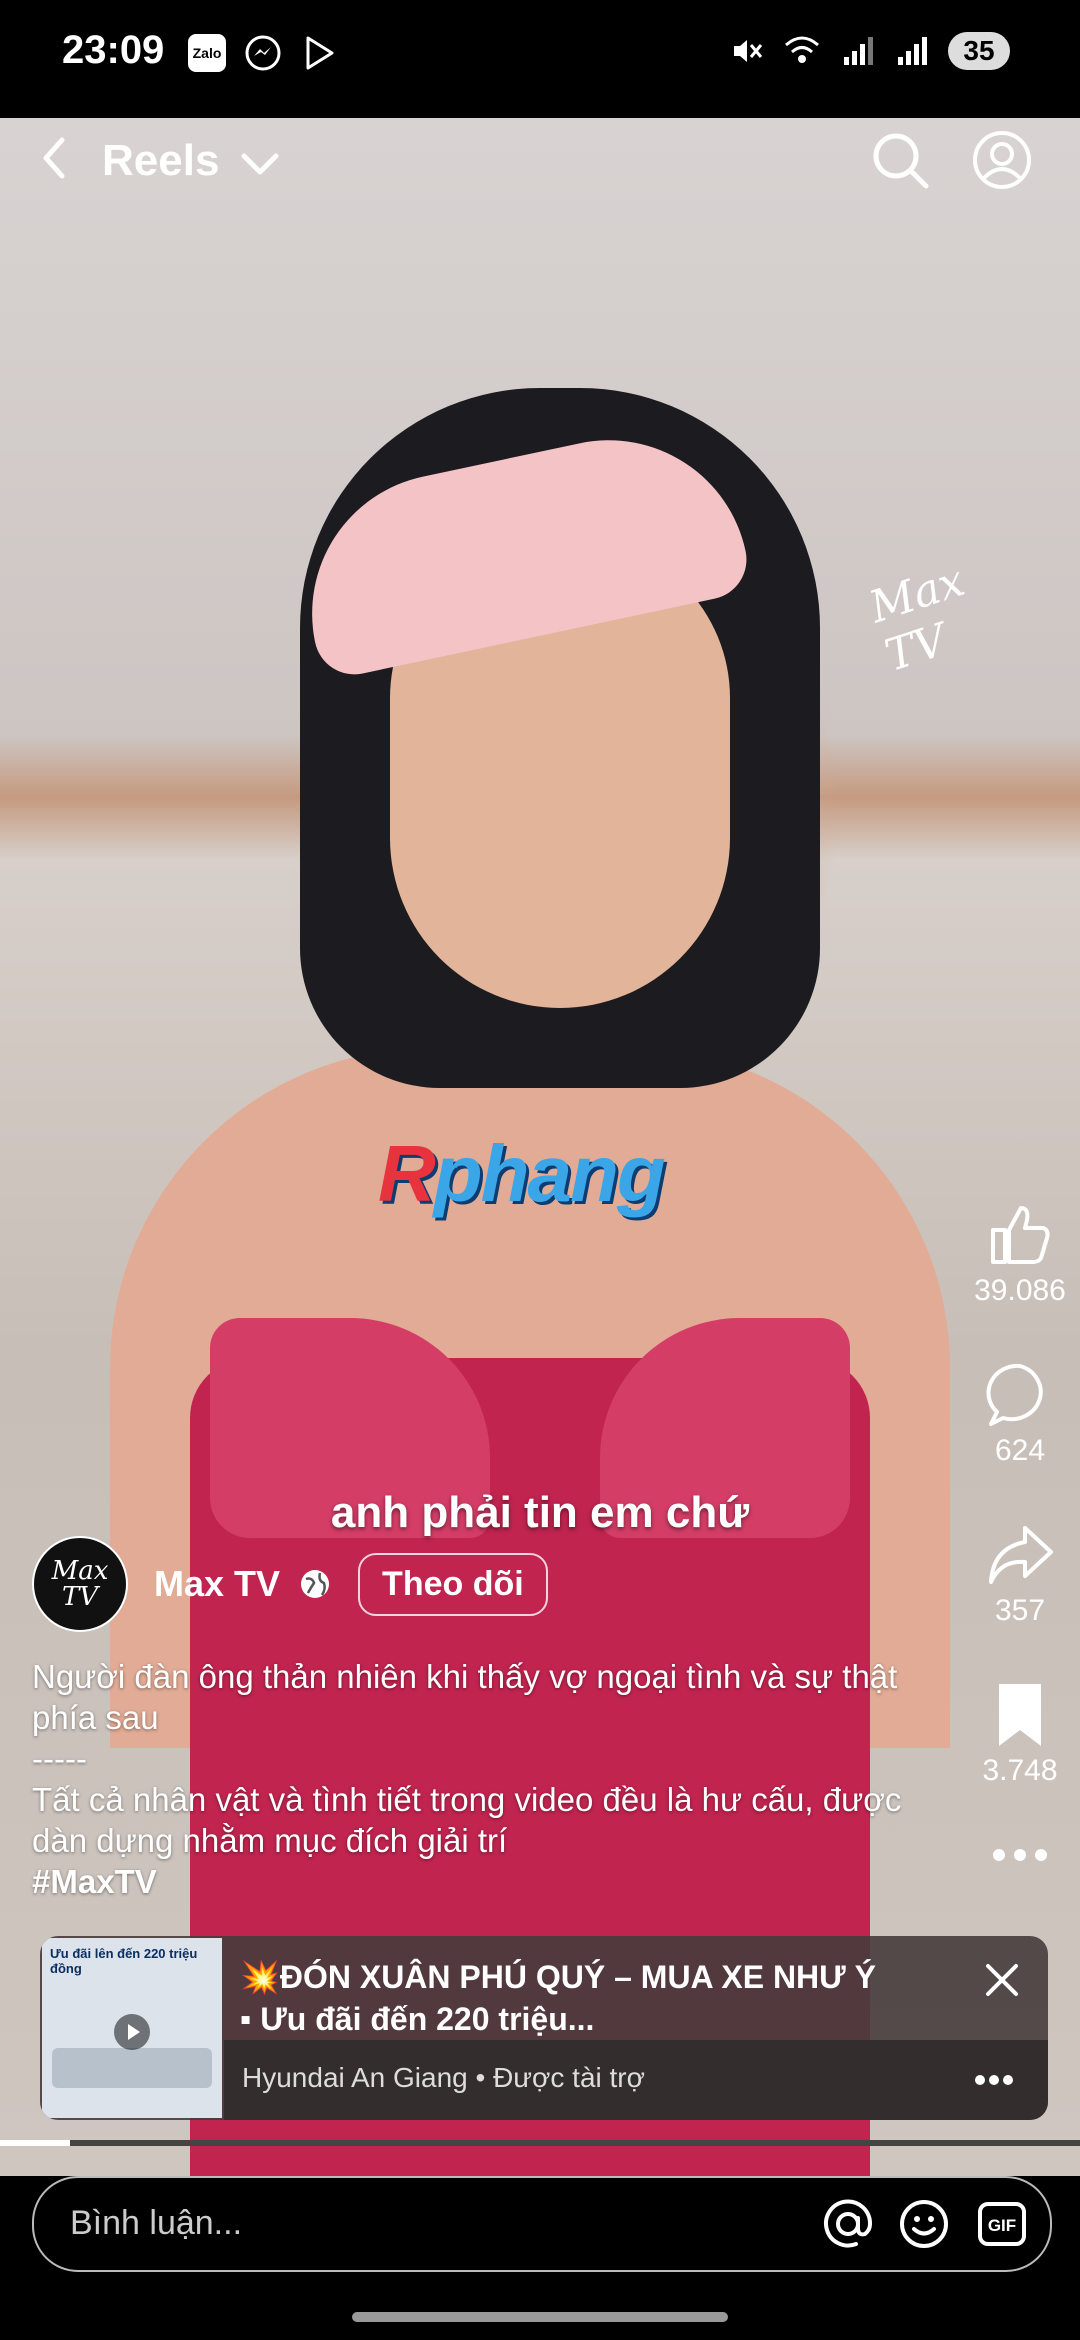 The height and width of the screenshot is (2340, 1080). I want to click on reels-title: Reels, so click(160, 161).